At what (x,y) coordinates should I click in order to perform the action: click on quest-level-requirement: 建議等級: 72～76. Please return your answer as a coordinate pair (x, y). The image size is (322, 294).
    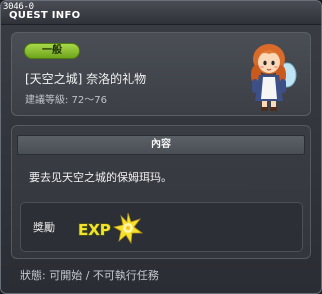
    Looking at the image, I should click on (66, 100).